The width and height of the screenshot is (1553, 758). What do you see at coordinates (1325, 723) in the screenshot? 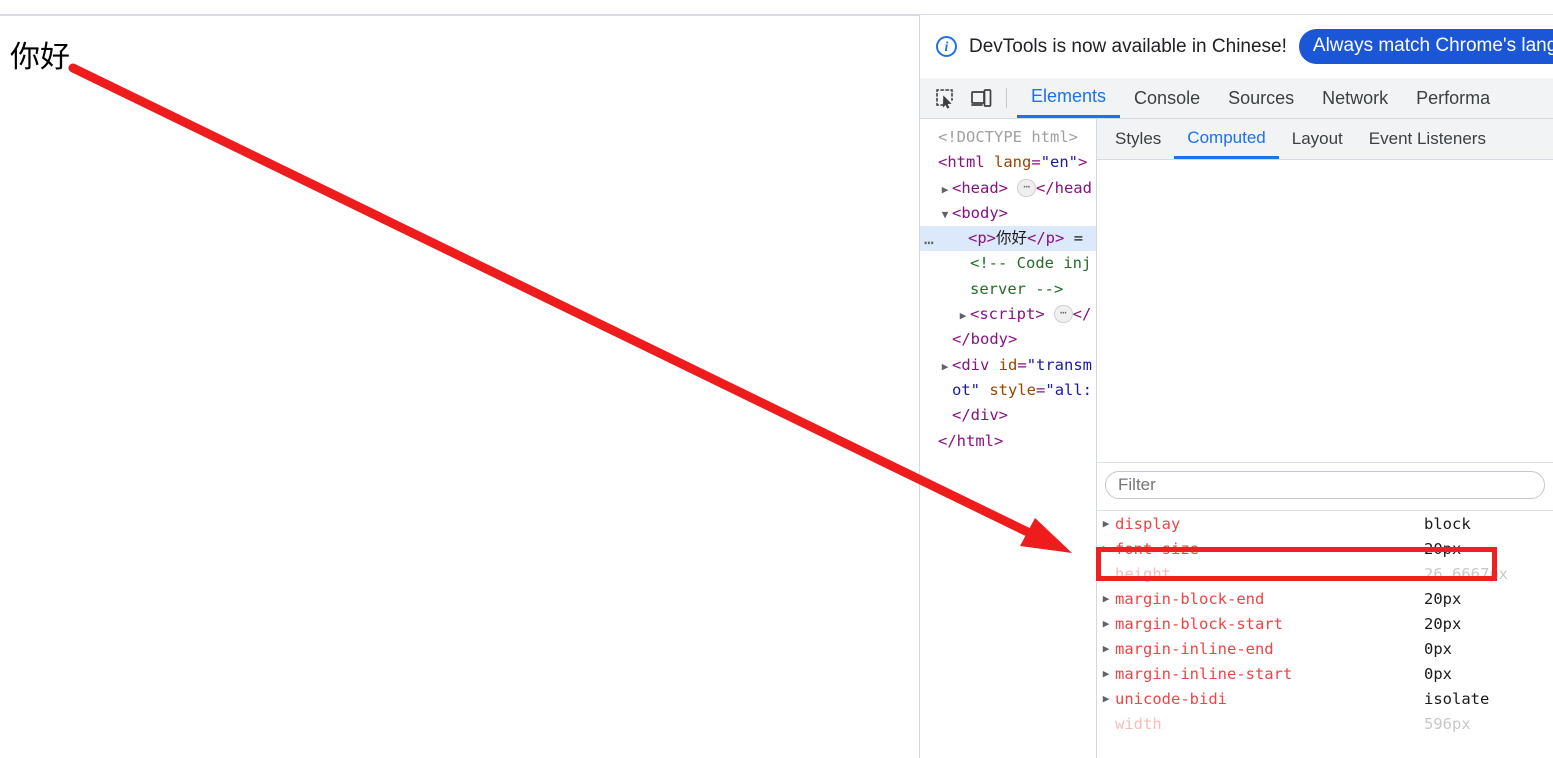
I see `computed-row-width: width 596px` at bounding box center [1325, 723].